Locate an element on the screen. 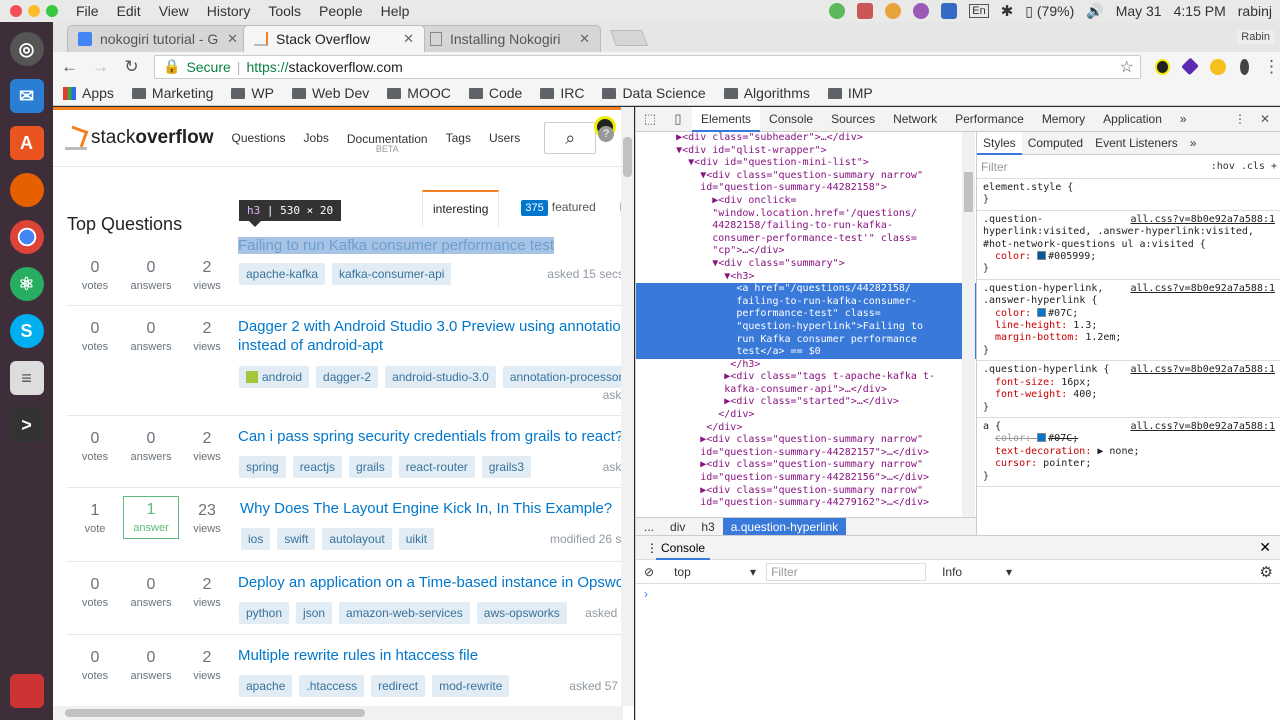 Image resolution: width=1280 pixels, height=720 pixels. minimize-window-button is located at coordinates (34, 11).